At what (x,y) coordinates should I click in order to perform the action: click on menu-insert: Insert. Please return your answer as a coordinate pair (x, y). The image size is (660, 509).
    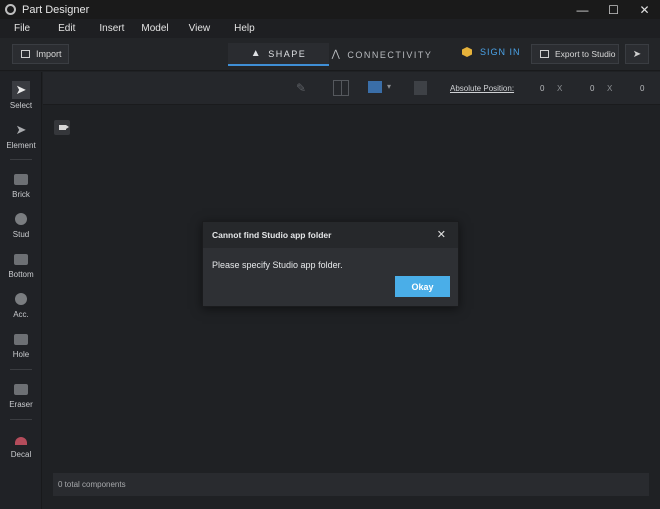
    Looking at the image, I should click on (111, 28).